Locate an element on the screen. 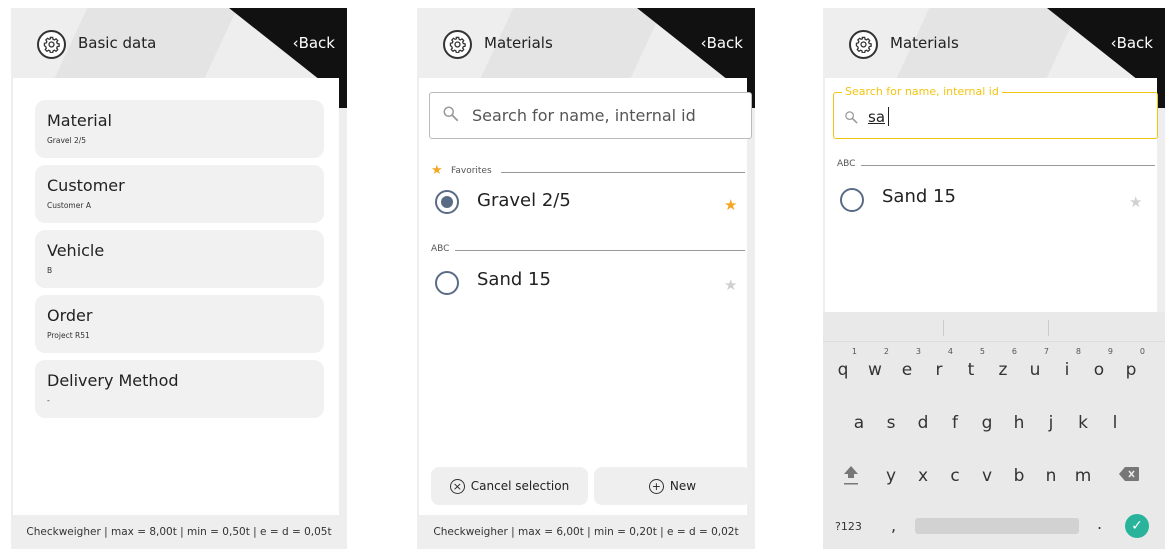 The width and height of the screenshot is (1165, 549). key-h: h is located at coordinates (1019, 423).